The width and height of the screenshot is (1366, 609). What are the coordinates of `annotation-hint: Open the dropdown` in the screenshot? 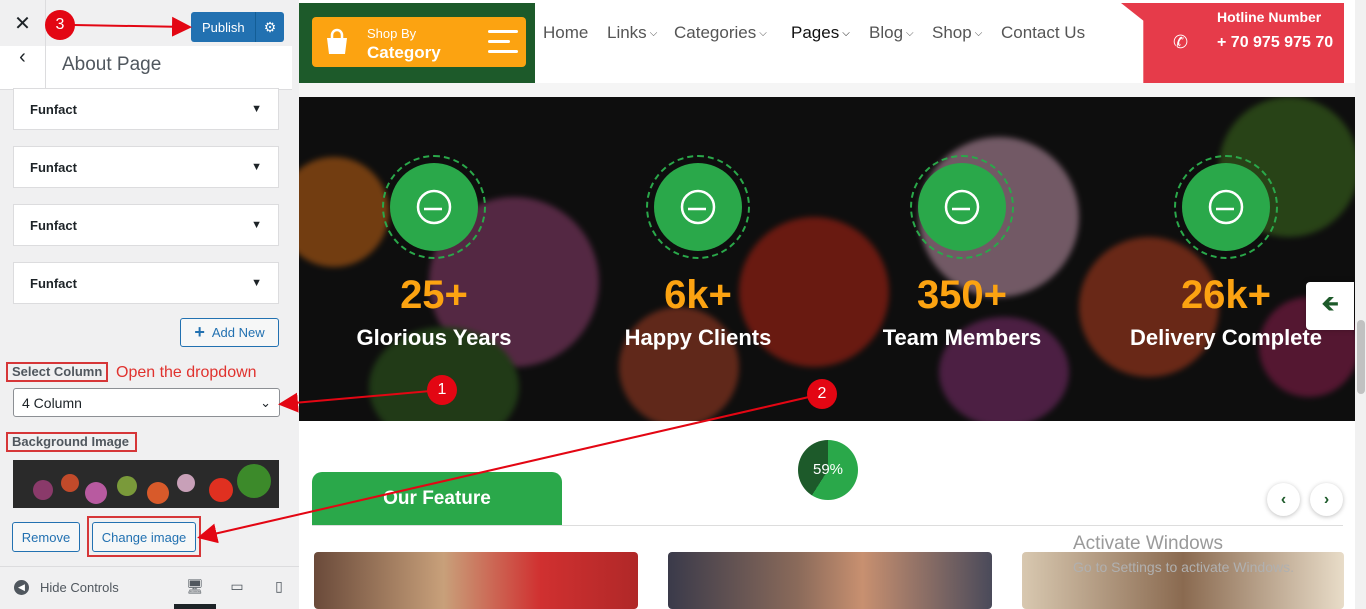 It's located at (186, 372).